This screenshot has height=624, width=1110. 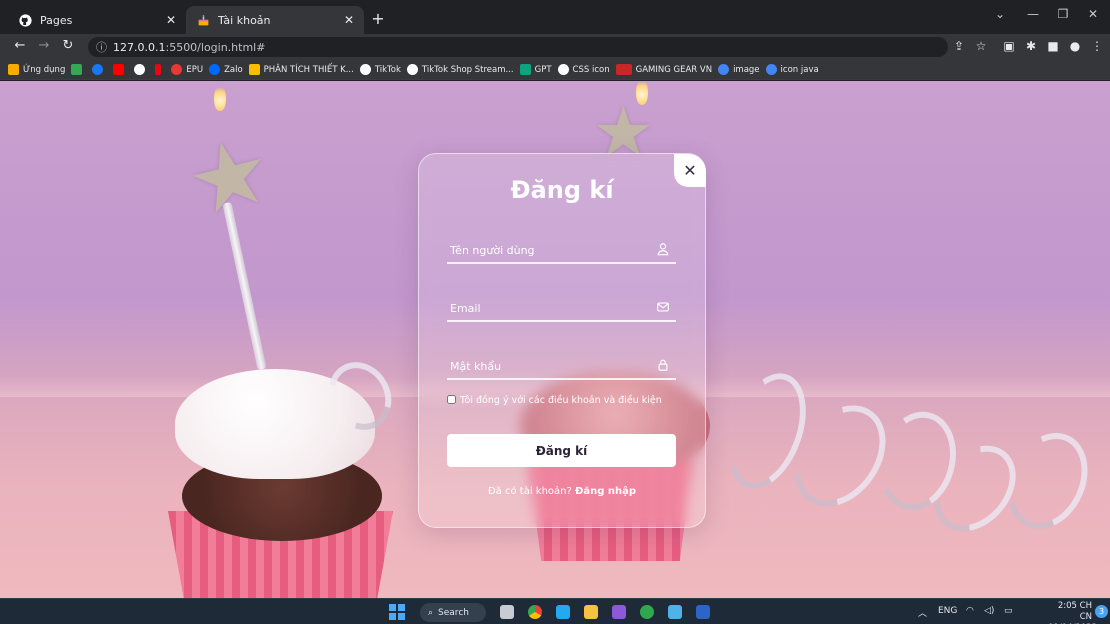 I want to click on address-path: :5500/login.html#, so click(x=215, y=47).